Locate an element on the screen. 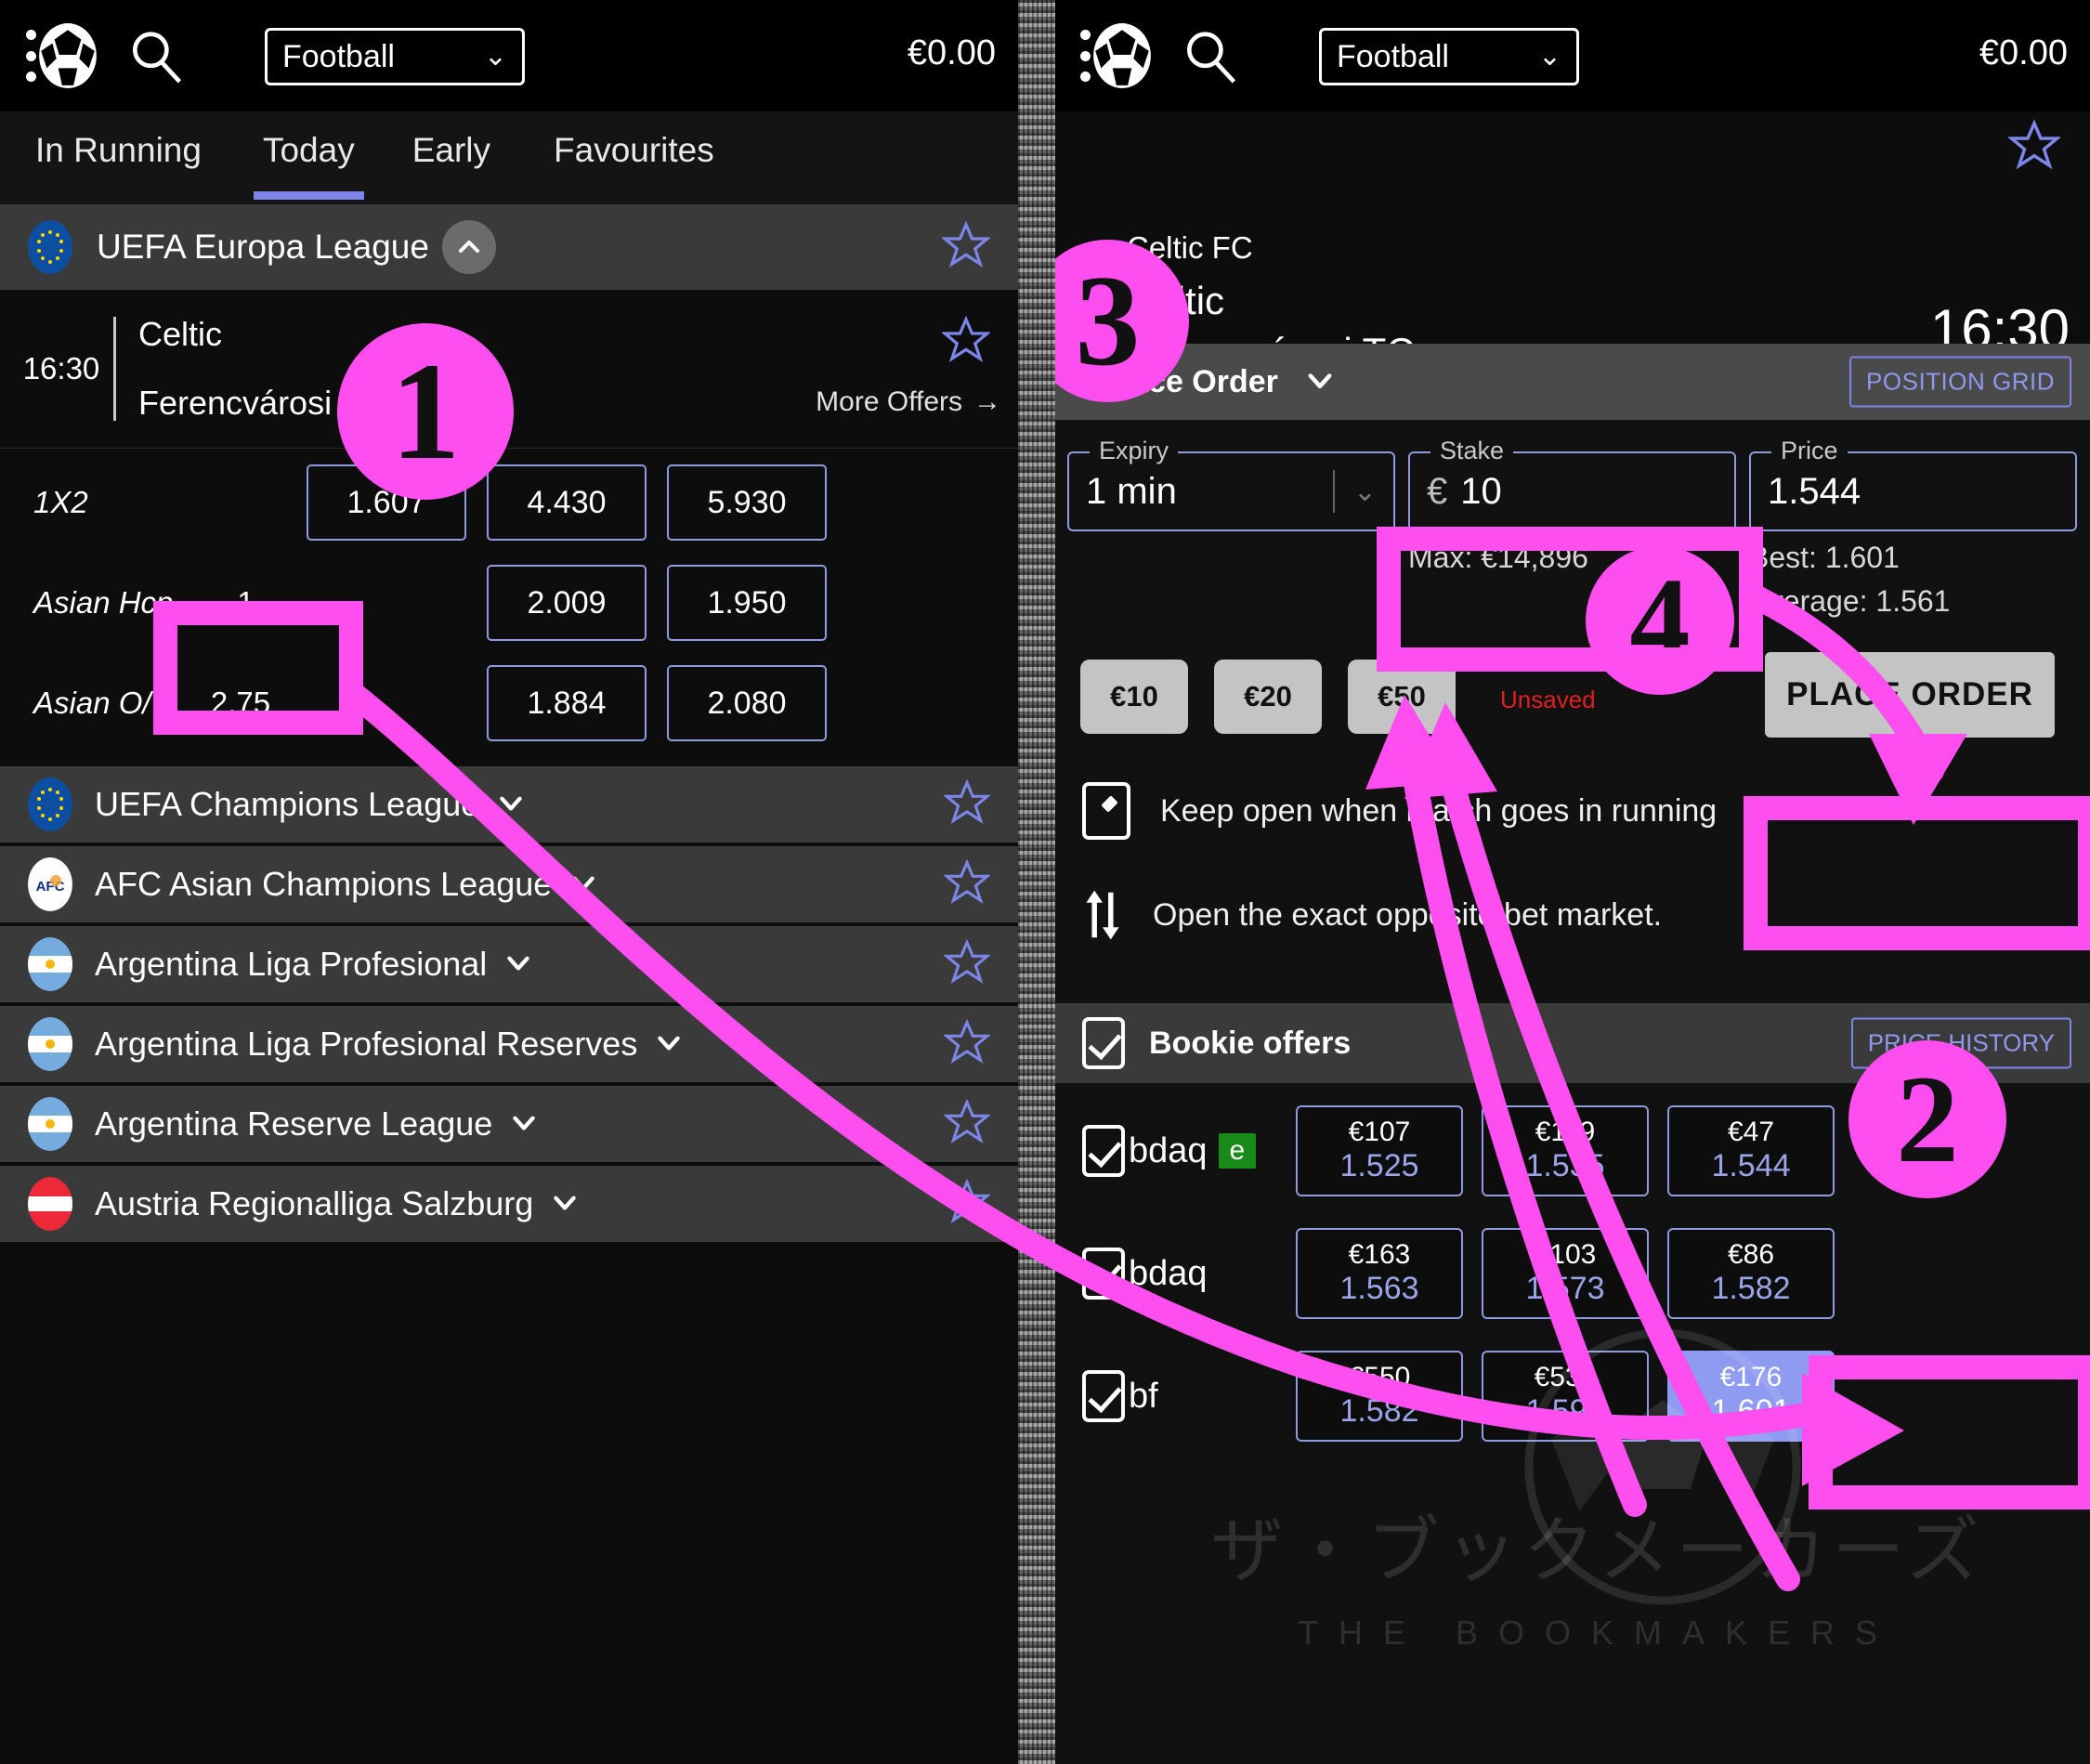  bookie-name: bdaq is located at coordinates (1168, 1150).